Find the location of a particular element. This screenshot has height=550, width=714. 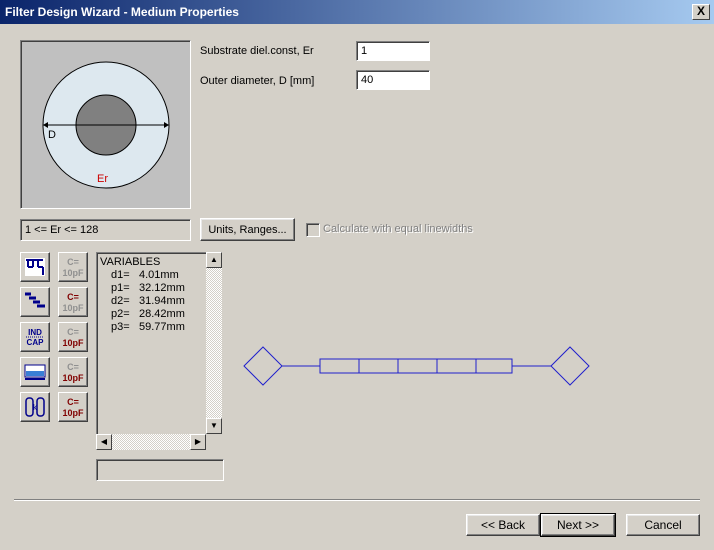

coax-icon: k is located at coordinates (35, 407).